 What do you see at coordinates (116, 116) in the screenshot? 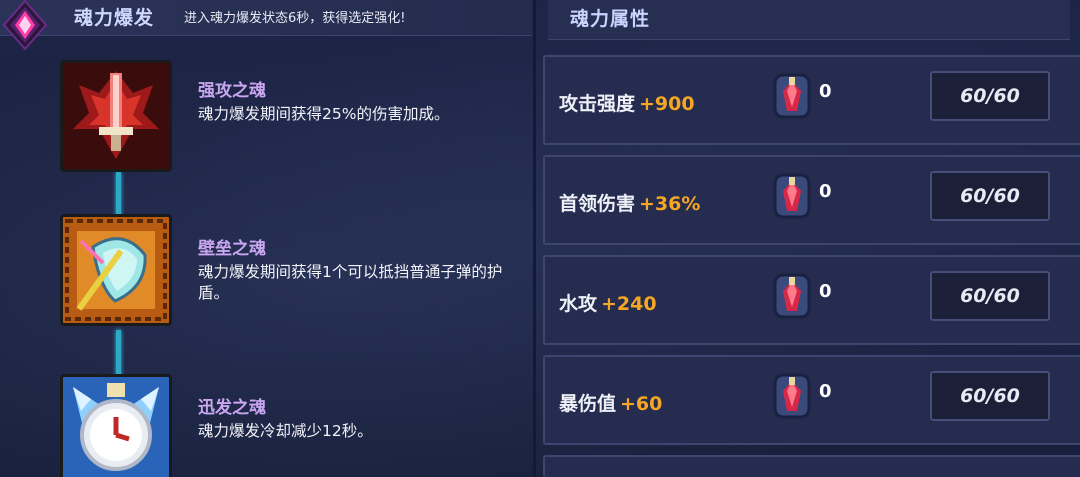
I see `red-sword-soul-icon` at bounding box center [116, 116].